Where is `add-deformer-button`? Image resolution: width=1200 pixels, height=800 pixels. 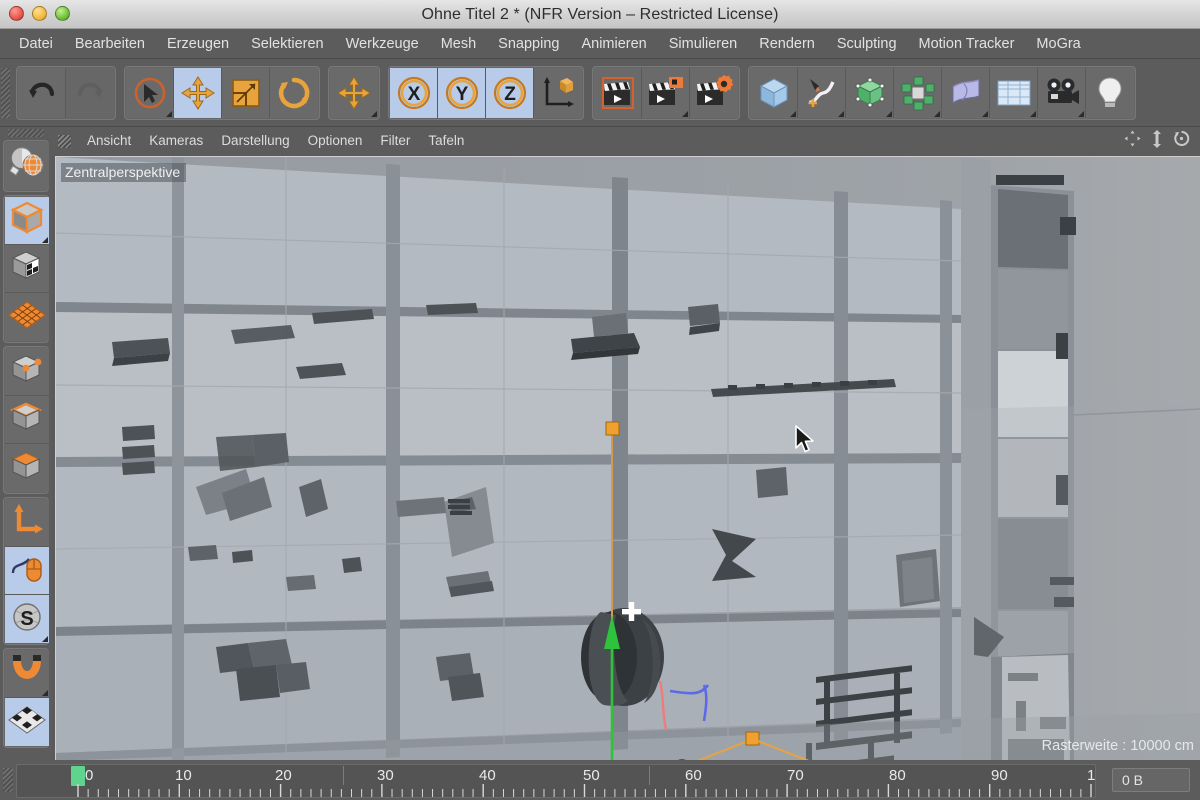 add-deformer-button is located at coordinates (966, 92).